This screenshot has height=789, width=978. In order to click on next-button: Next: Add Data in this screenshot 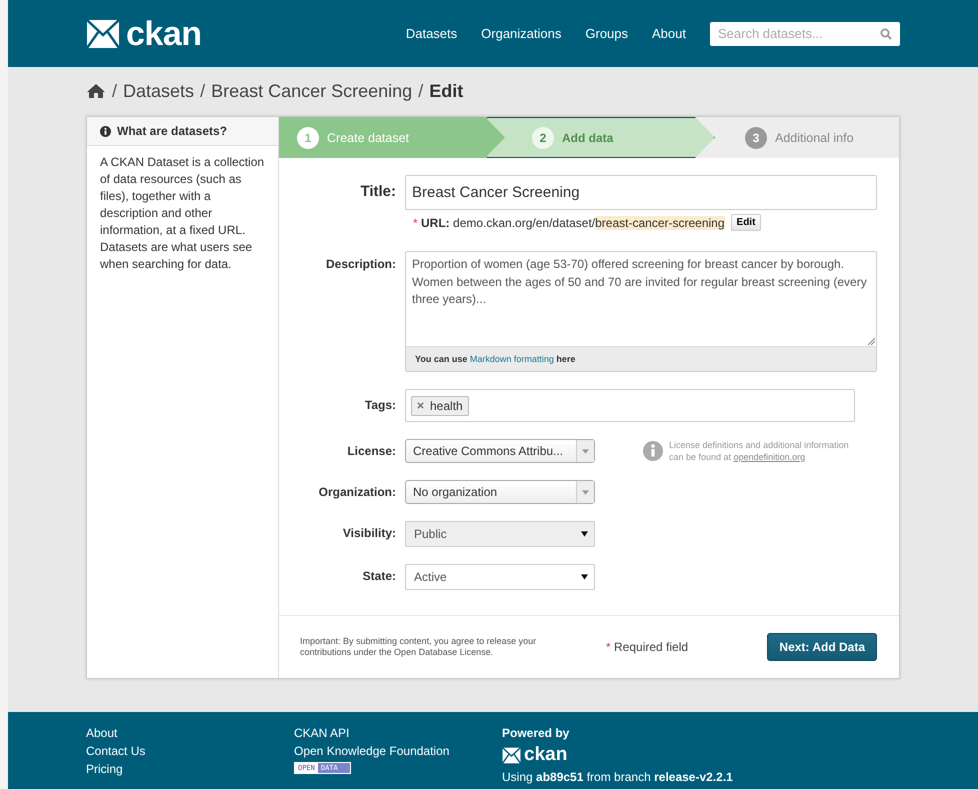, I will do `click(822, 647)`.